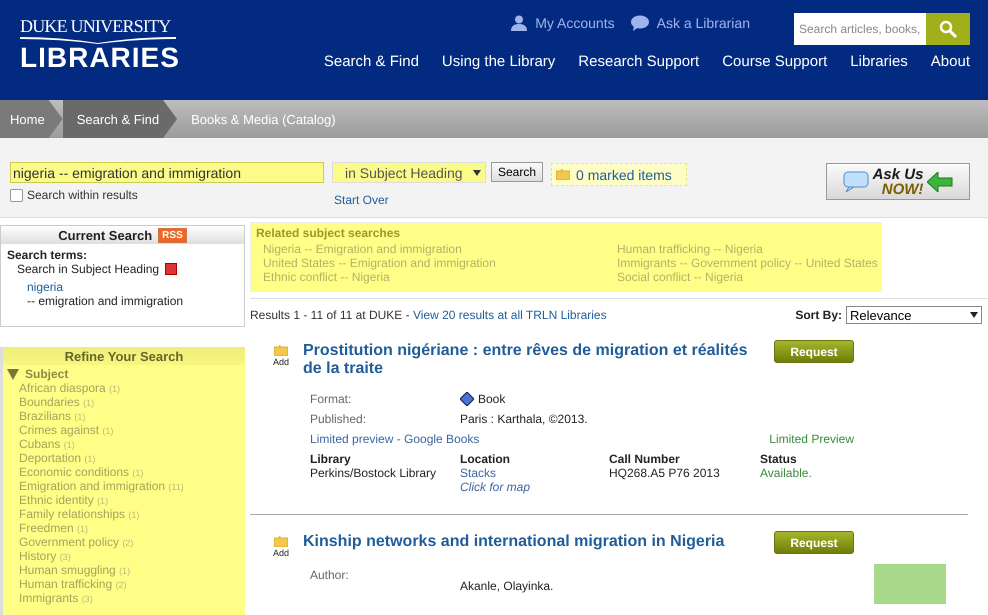 The height and width of the screenshot is (615, 988). Describe the element at coordinates (167, 172) in the screenshot. I see `catalog-search-field: nigeria -- emigration and immigration` at that location.